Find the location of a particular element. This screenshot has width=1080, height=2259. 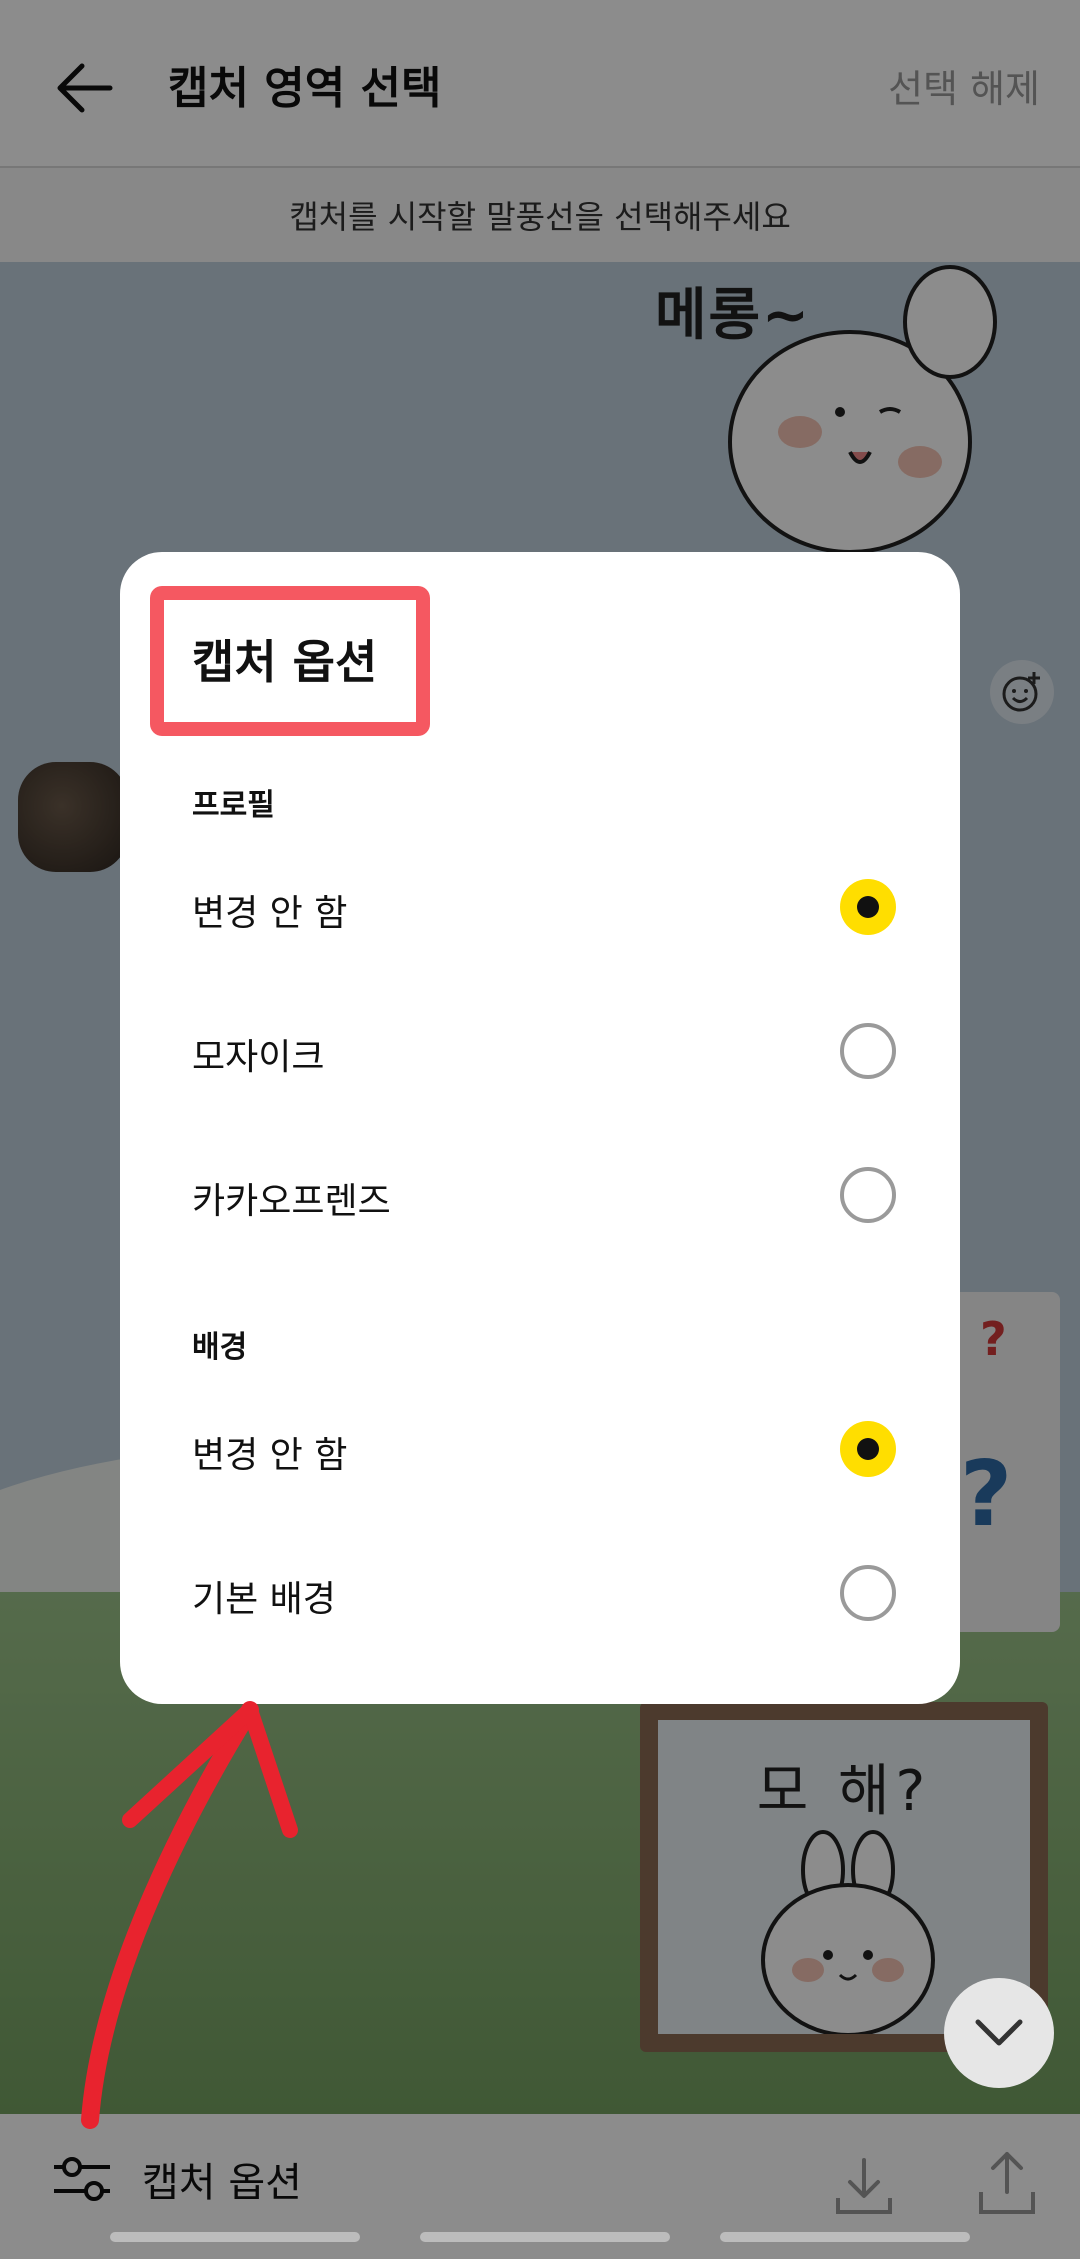

option-profile-kakaofriends: 카카오프렌즈 is located at coordinates (540, 1197).